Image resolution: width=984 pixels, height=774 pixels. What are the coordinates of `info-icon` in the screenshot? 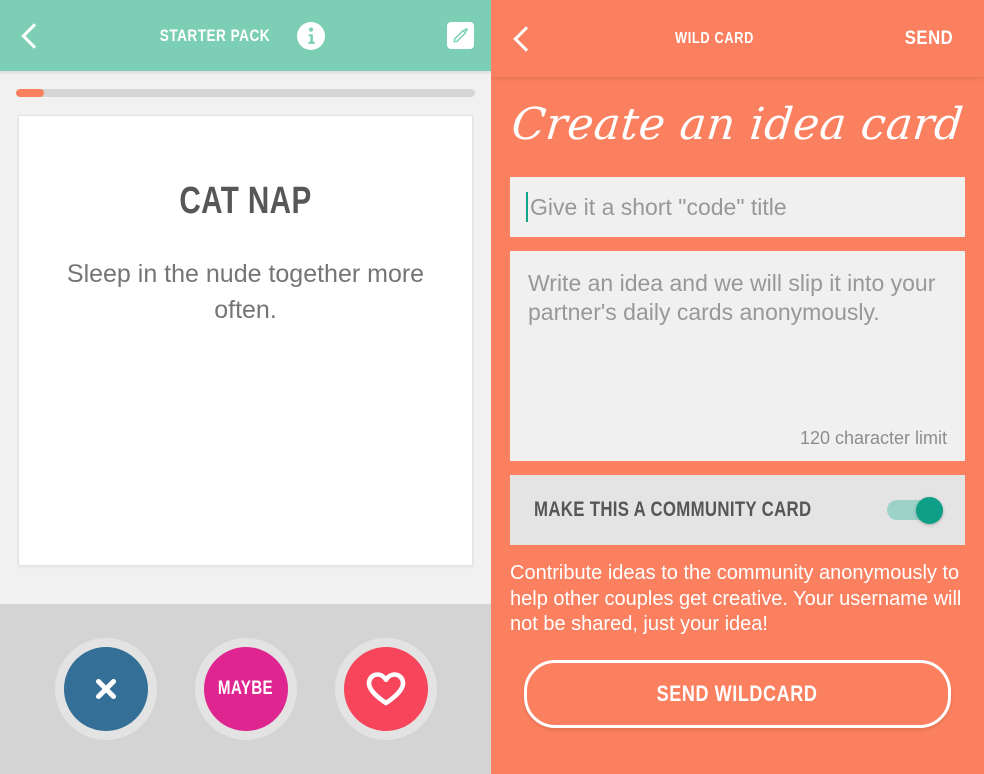 It's located at (311, 35).